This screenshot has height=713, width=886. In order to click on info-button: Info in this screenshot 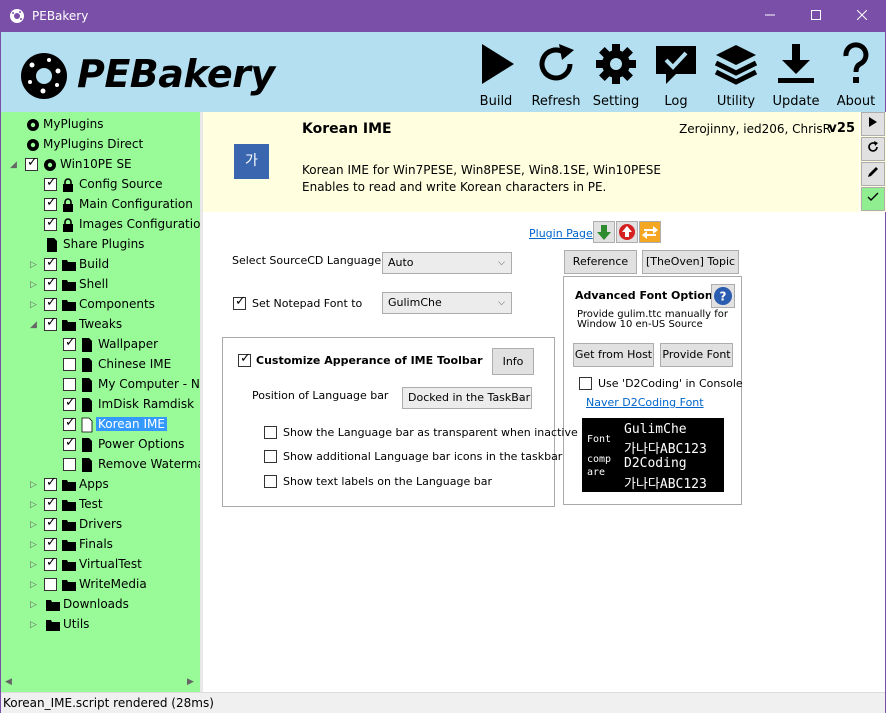, I will do `click(513, 361)`.